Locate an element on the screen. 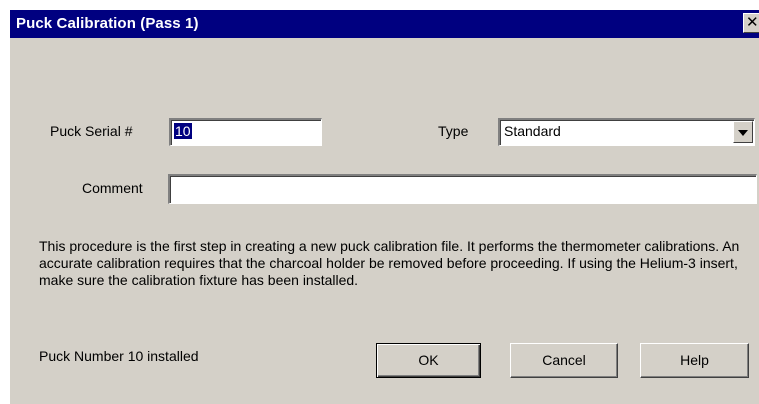 The width and height of the screenshot is (759, 404). chevron-down-icon is located at coordinates (743, 133).